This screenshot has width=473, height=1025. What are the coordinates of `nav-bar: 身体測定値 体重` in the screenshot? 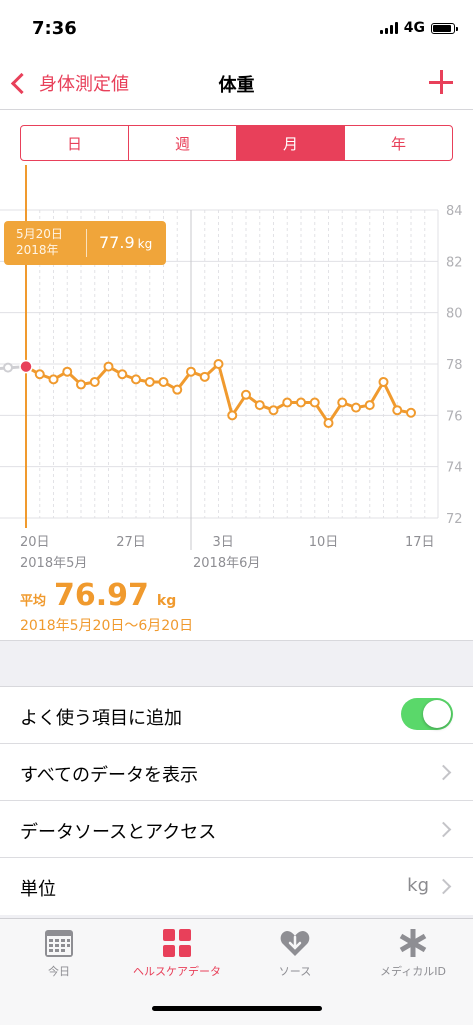 It's located at (236, 84).